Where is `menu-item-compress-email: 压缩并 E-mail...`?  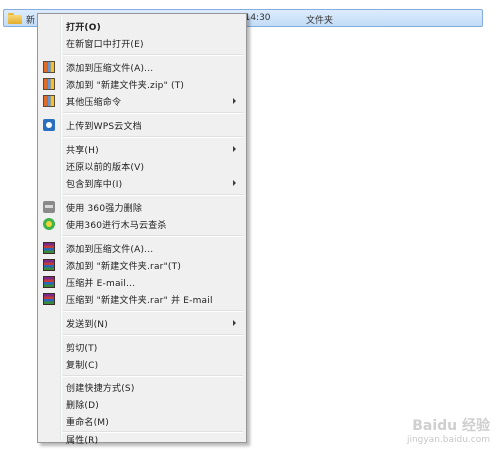 menu-item-compress-email: 压缩并 E-mail... is located at coordinates (142, 282).